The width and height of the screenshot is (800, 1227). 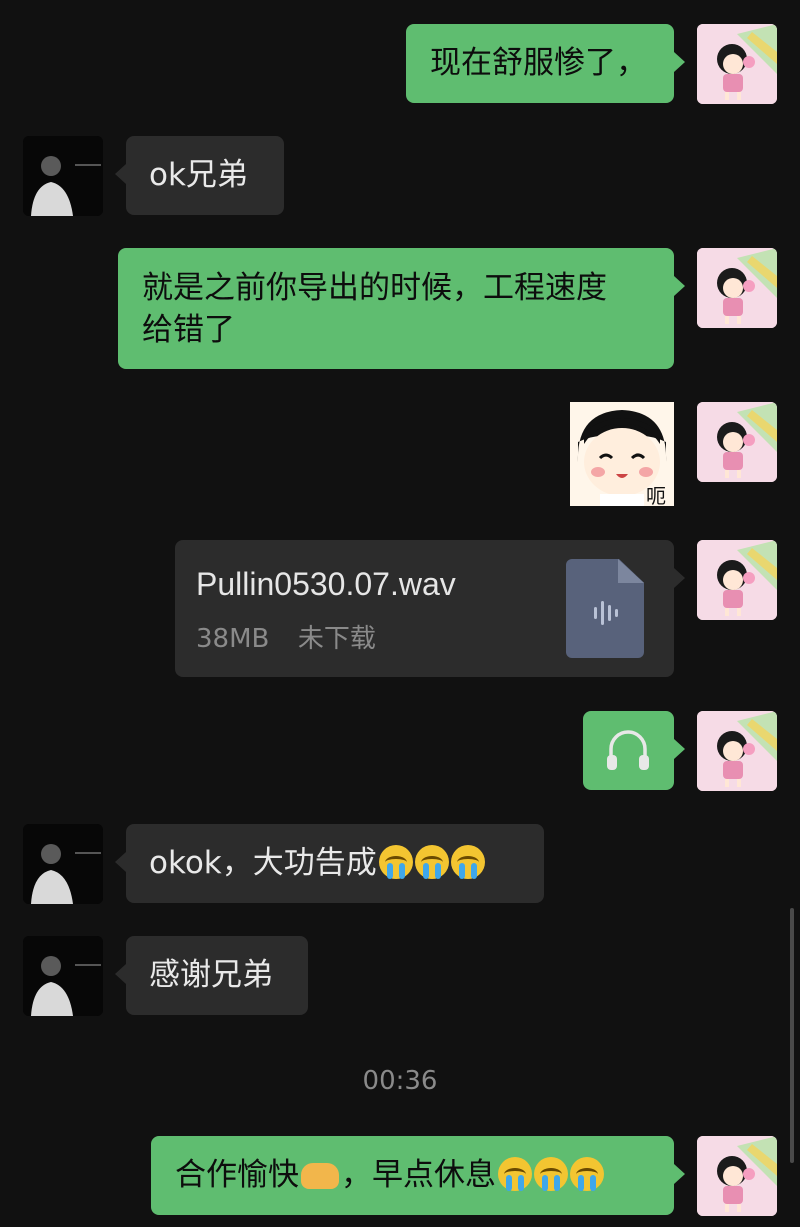 I want to click on file-size: 38MB, so click(x=233, y=639).